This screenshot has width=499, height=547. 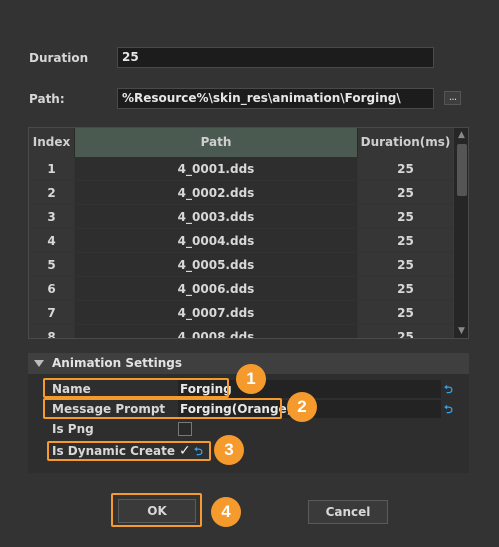 I want to click on cell-index: 5, so click(x=52, y=264).